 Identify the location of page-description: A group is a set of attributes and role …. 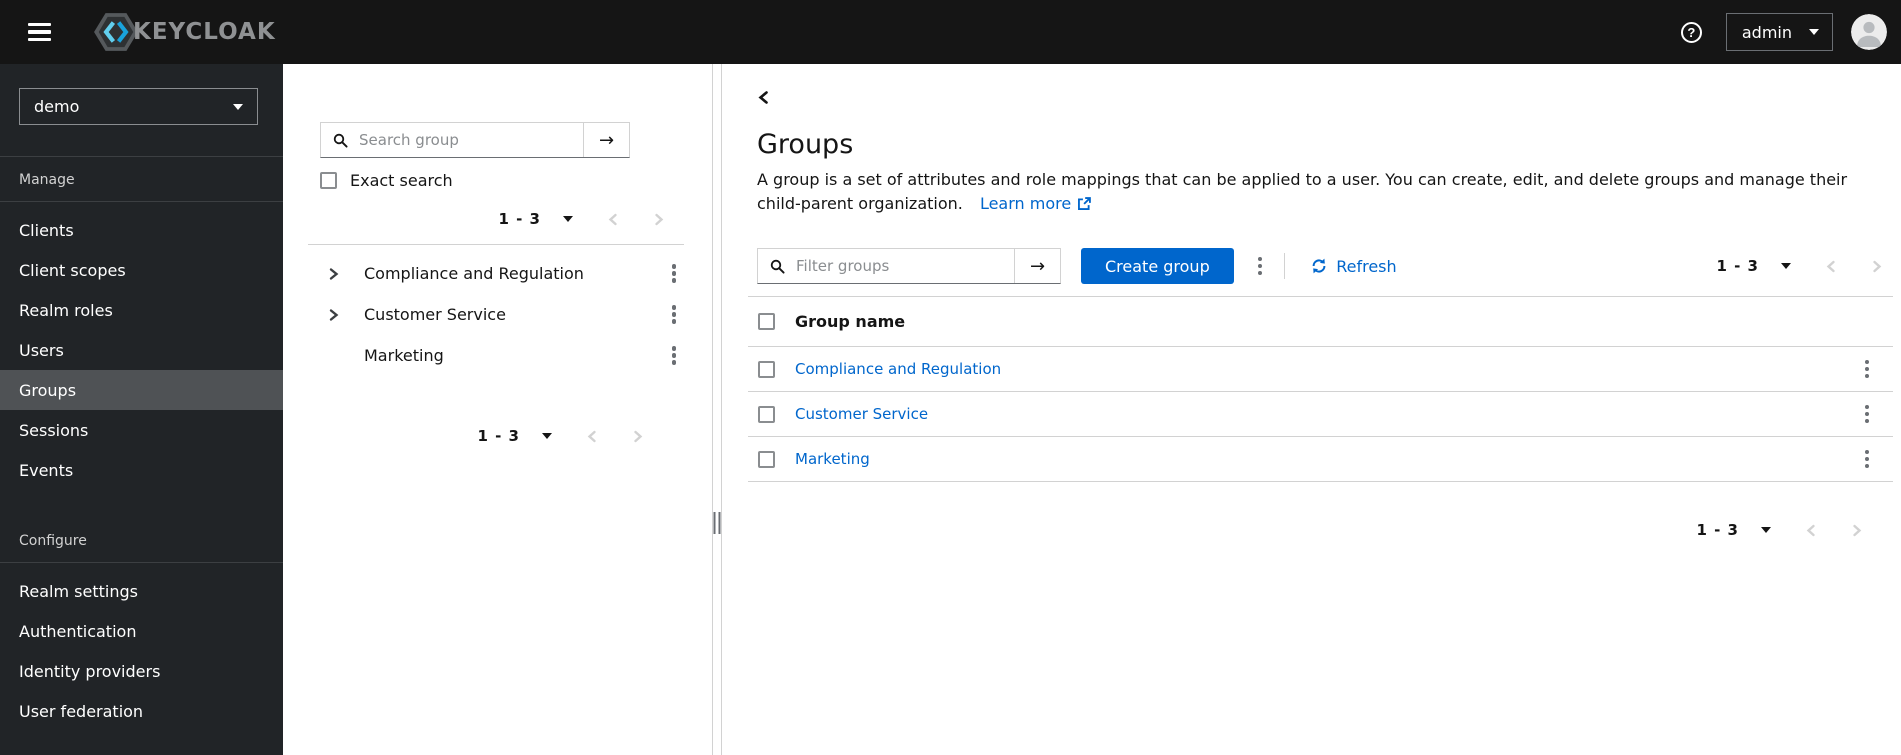
(1309, 192).